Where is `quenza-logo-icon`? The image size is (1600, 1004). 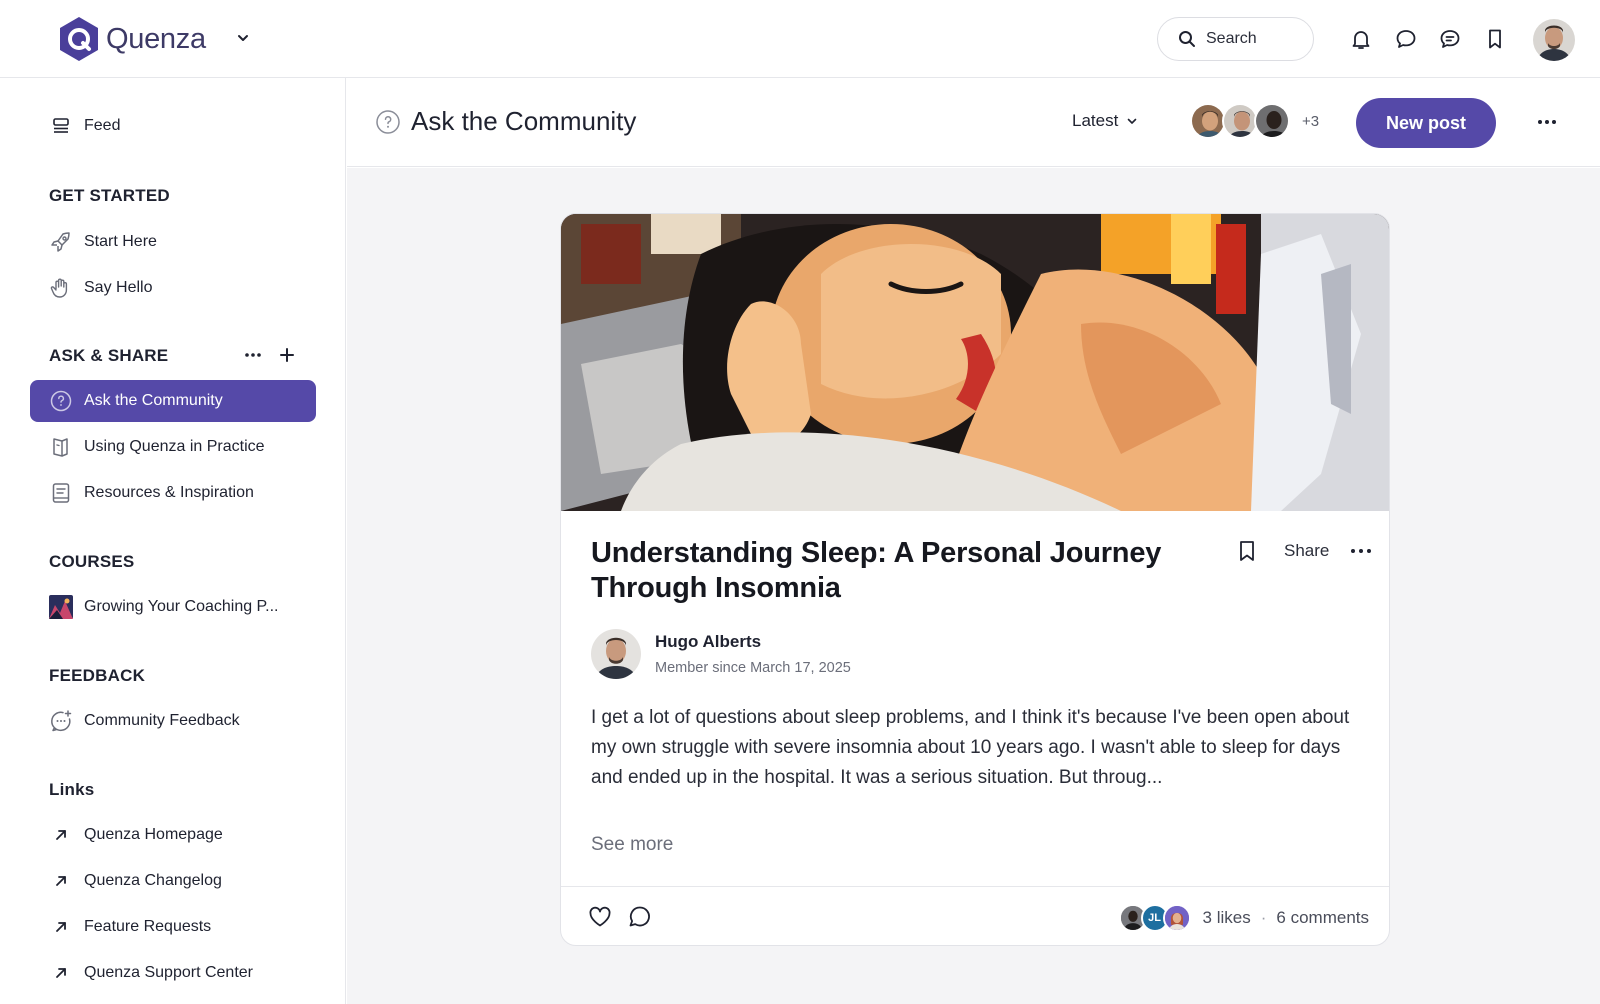 quenza-logo-icon is located at coordinates (79, 39).